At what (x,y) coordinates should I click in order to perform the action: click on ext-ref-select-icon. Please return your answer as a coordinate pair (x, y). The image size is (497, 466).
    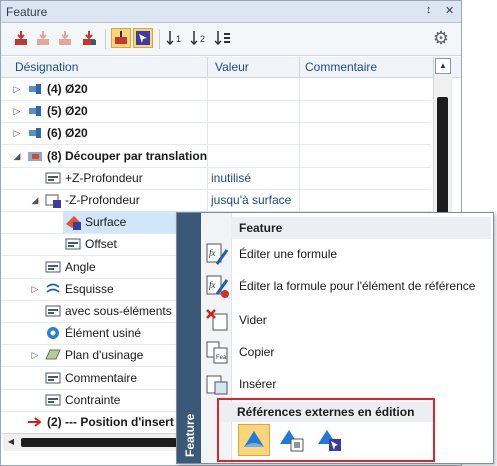
    Looking at the image, I should click on (330, 440).